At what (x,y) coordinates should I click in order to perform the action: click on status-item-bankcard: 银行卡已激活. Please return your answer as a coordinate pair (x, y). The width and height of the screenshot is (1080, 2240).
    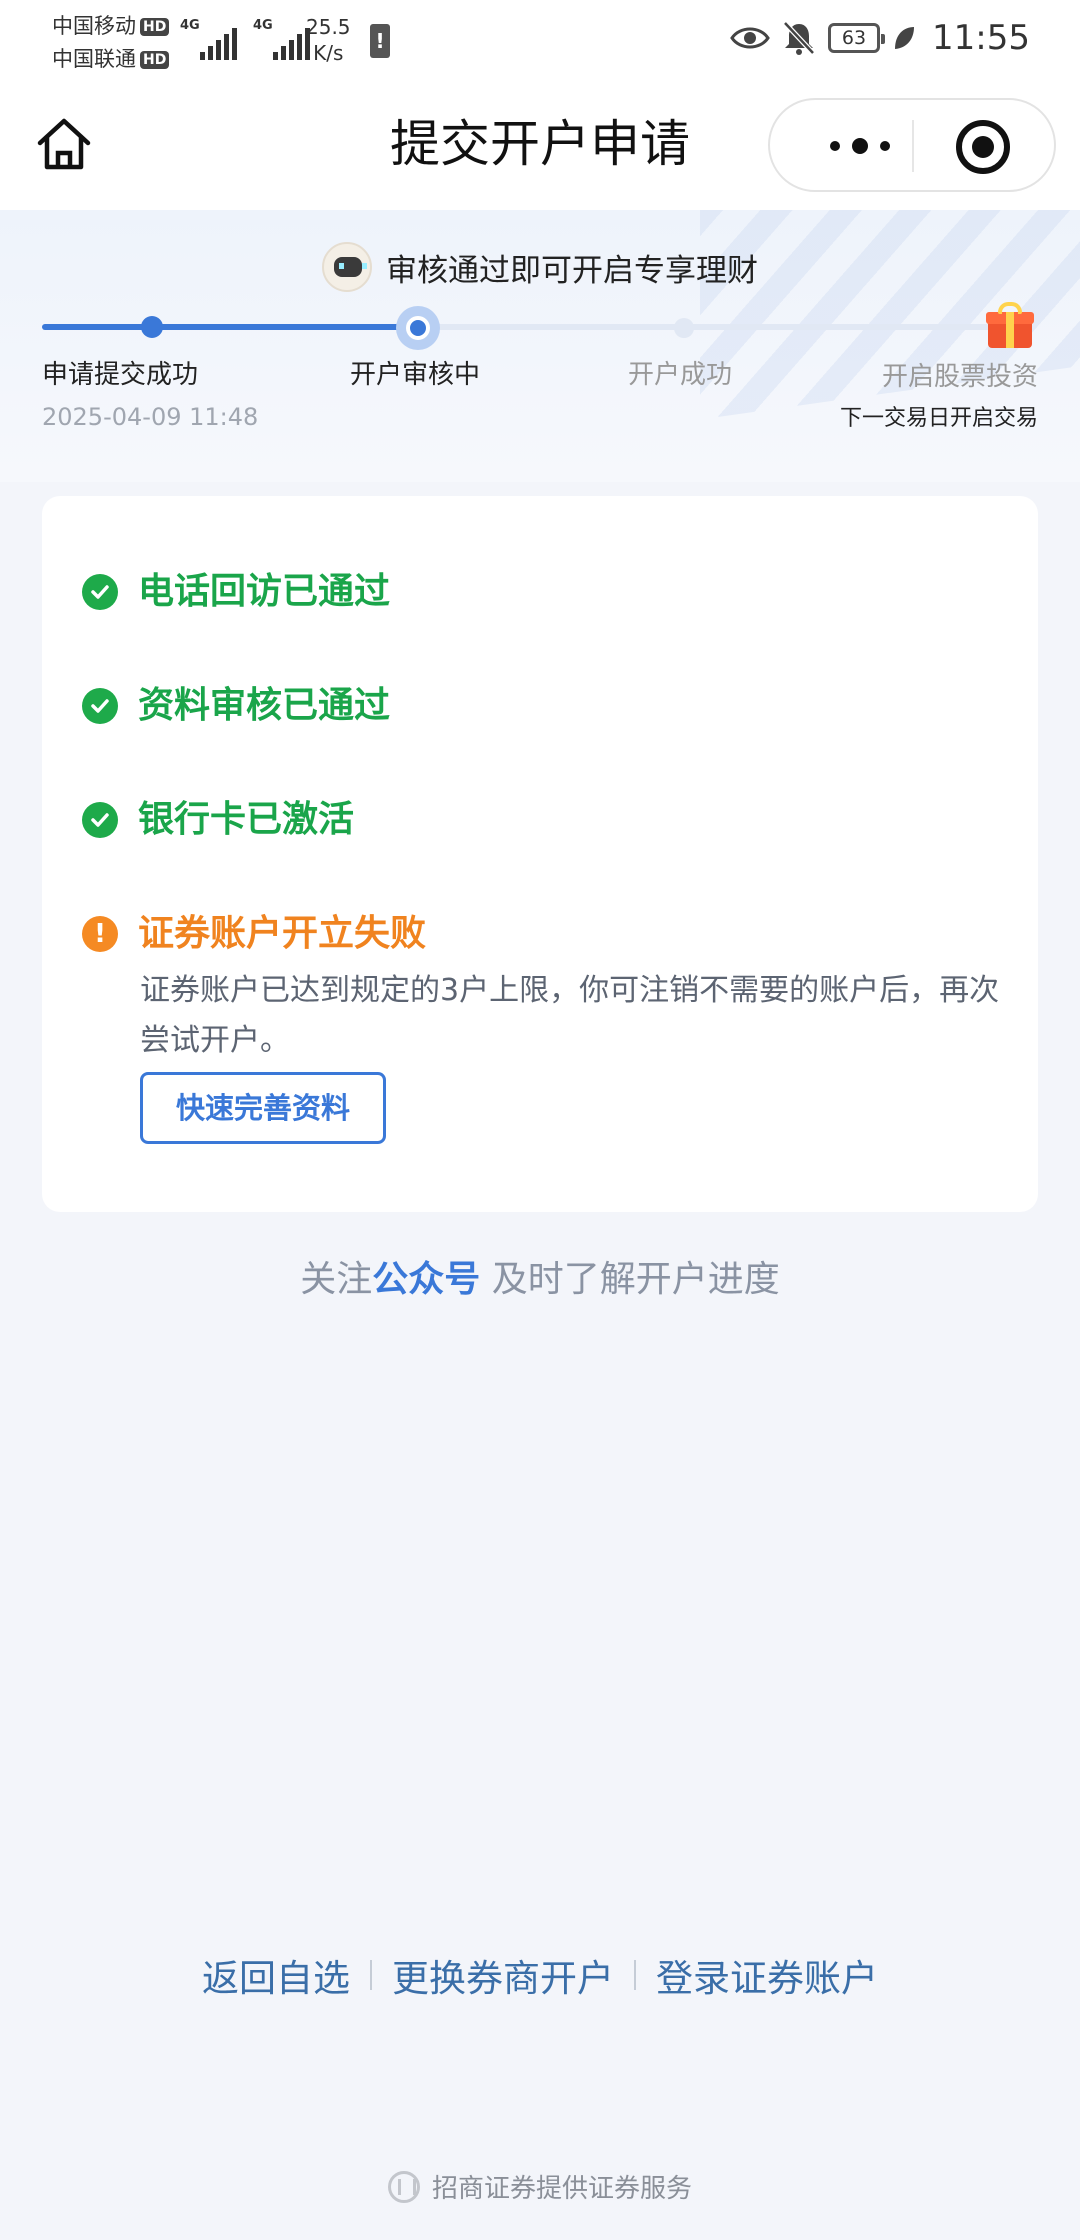
    Looking at the image, I should click on (218, 820).